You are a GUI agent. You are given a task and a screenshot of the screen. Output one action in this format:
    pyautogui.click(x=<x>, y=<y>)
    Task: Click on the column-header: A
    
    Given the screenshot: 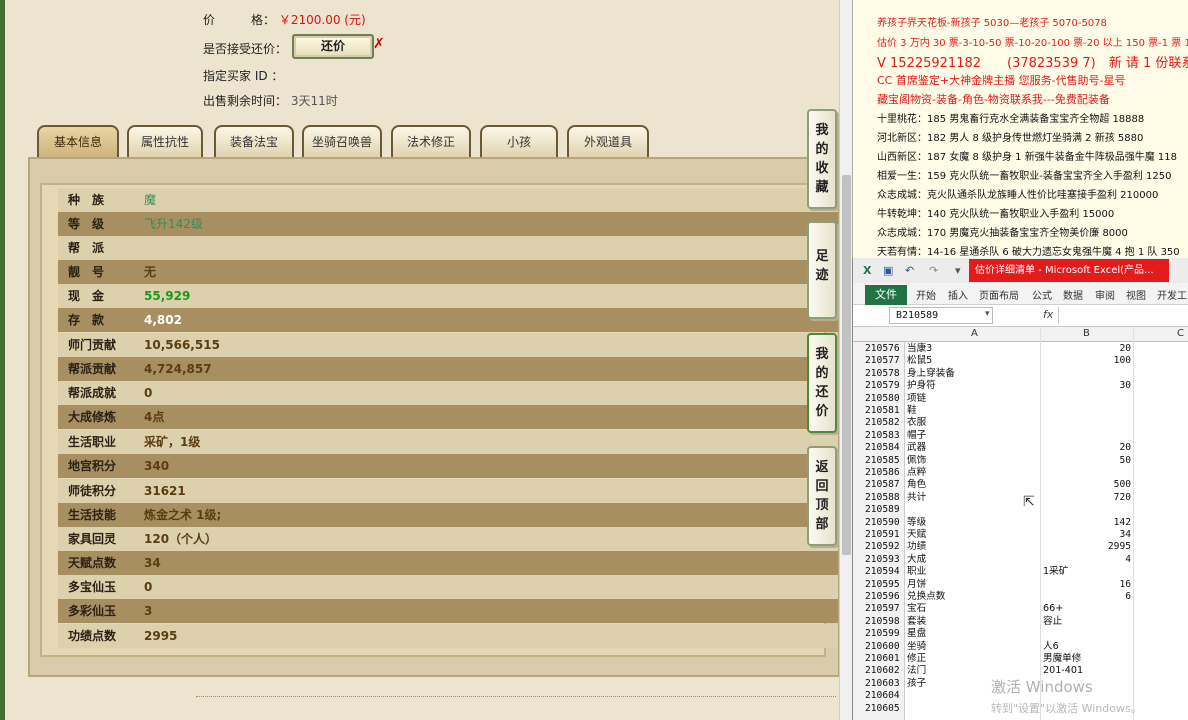 What is the action you would take?
    pyautogui.click(x=974, y=333)
    